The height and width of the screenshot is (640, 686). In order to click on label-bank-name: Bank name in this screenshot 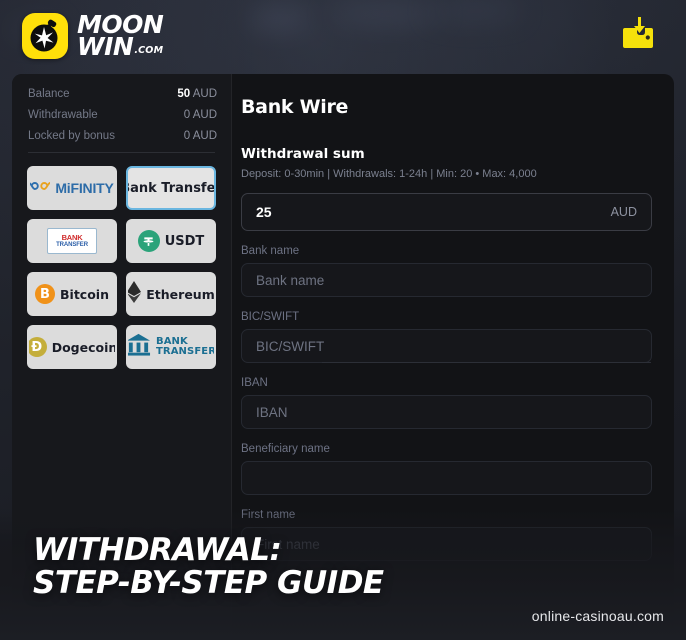, I will do `click(270, 251)`.